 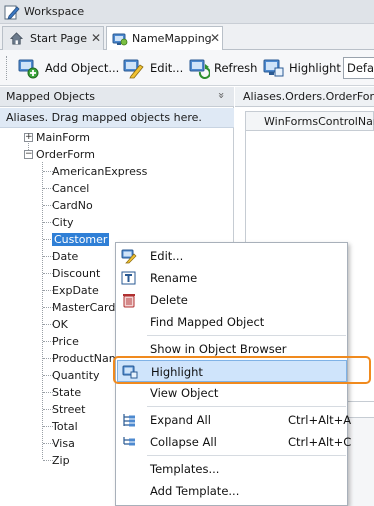 I want to click on tree-node-state: State, so click(x=66, y=392).